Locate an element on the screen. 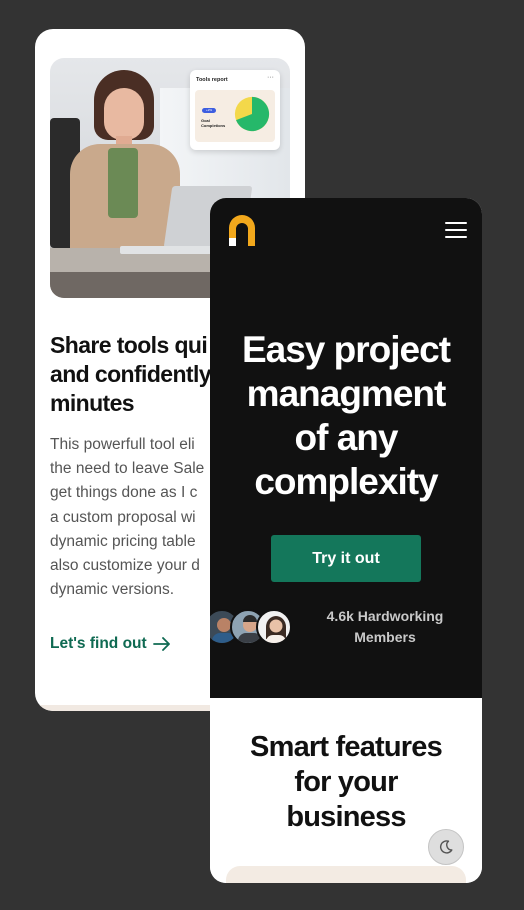 This screenshot has width=524, height=910. try-it-out-button: Try it out is located at coordinates (346, 558).